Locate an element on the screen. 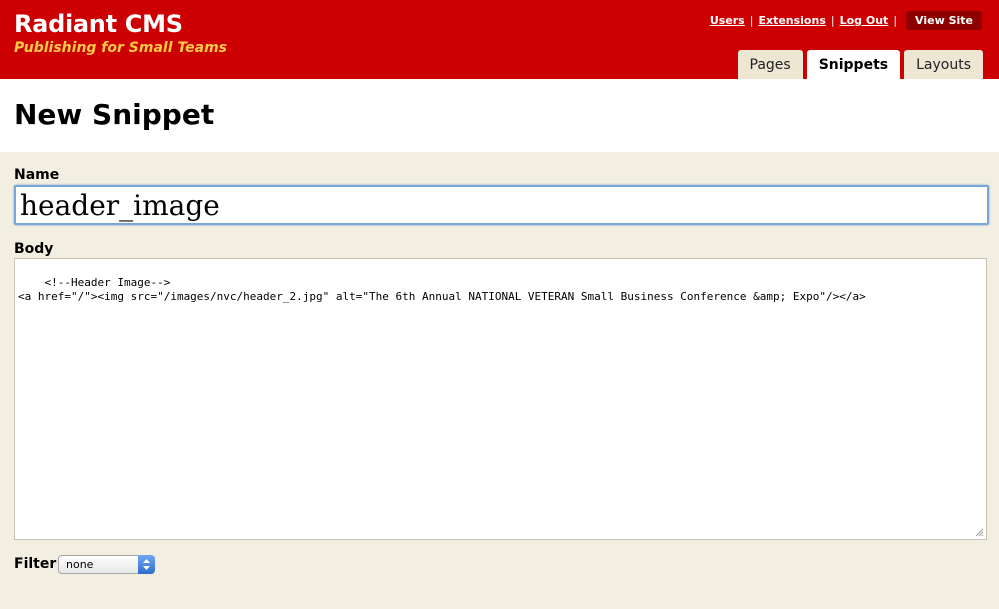  up-down-arrows-icon is located at coordinates (146, 564).